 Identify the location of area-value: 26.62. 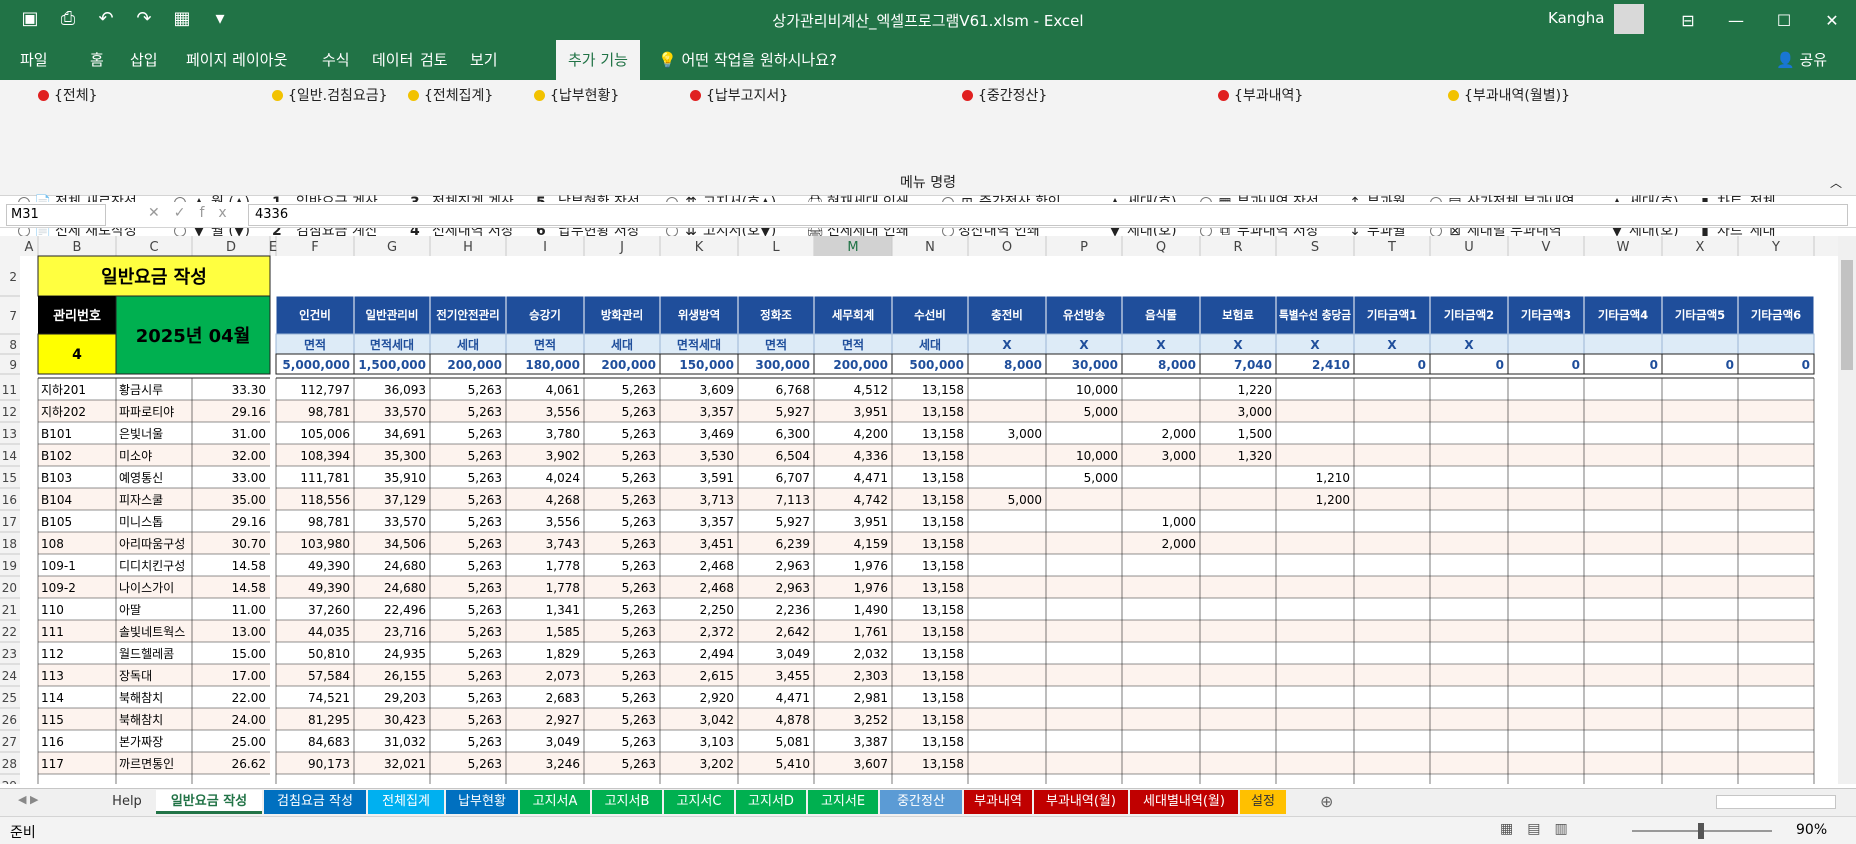
(249, 764).